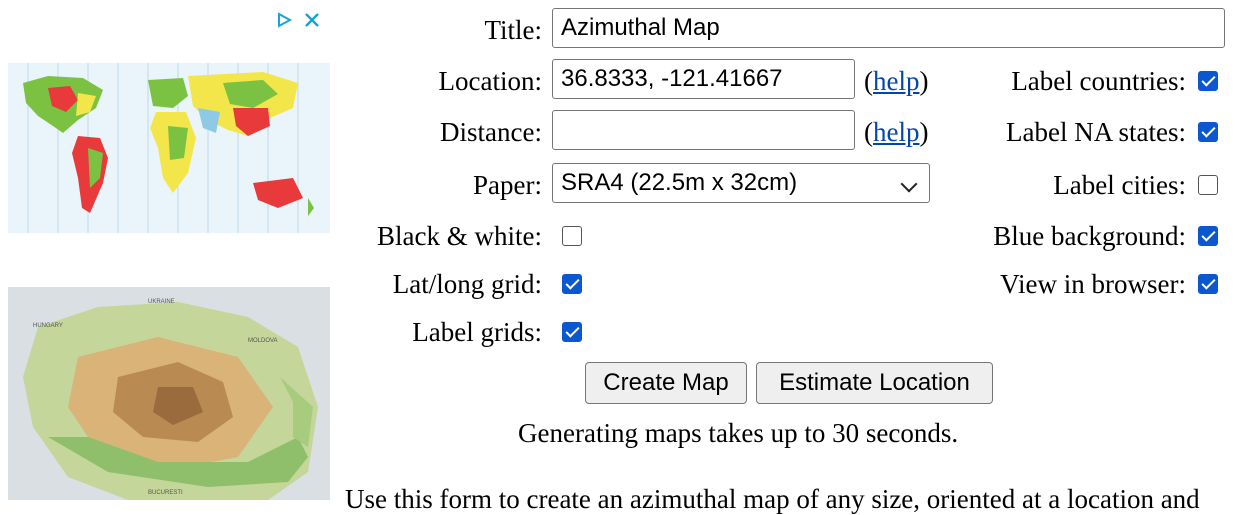 This screenshot has height=515, width=1235. Describe the element at coordinates (459, 236) in the screenshot. I see `black-white-label: Black & white:` at that location.